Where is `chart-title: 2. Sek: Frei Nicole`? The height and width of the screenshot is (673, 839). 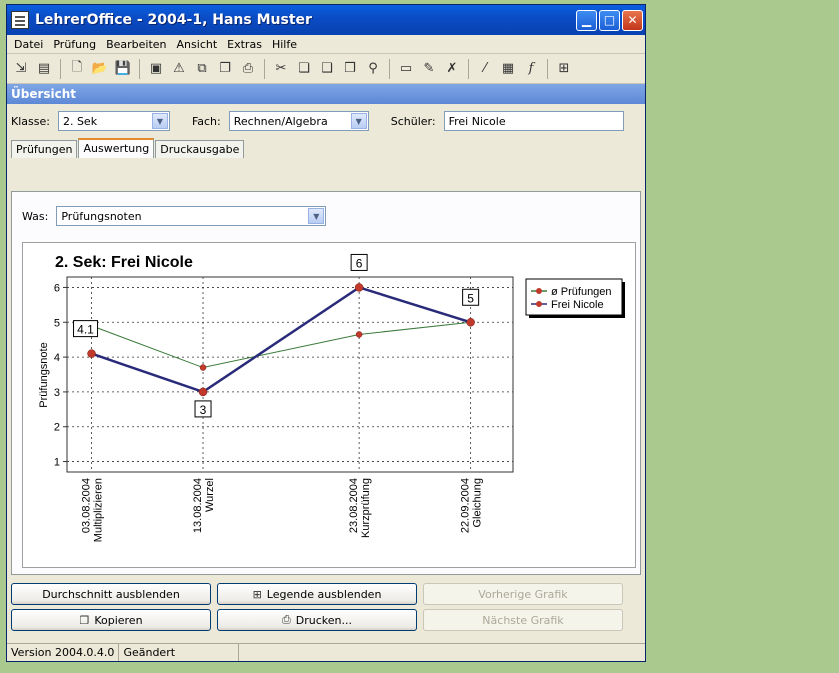 chart-title: 2. Sek: Frei Nicole is located at coordinates (124, 262).